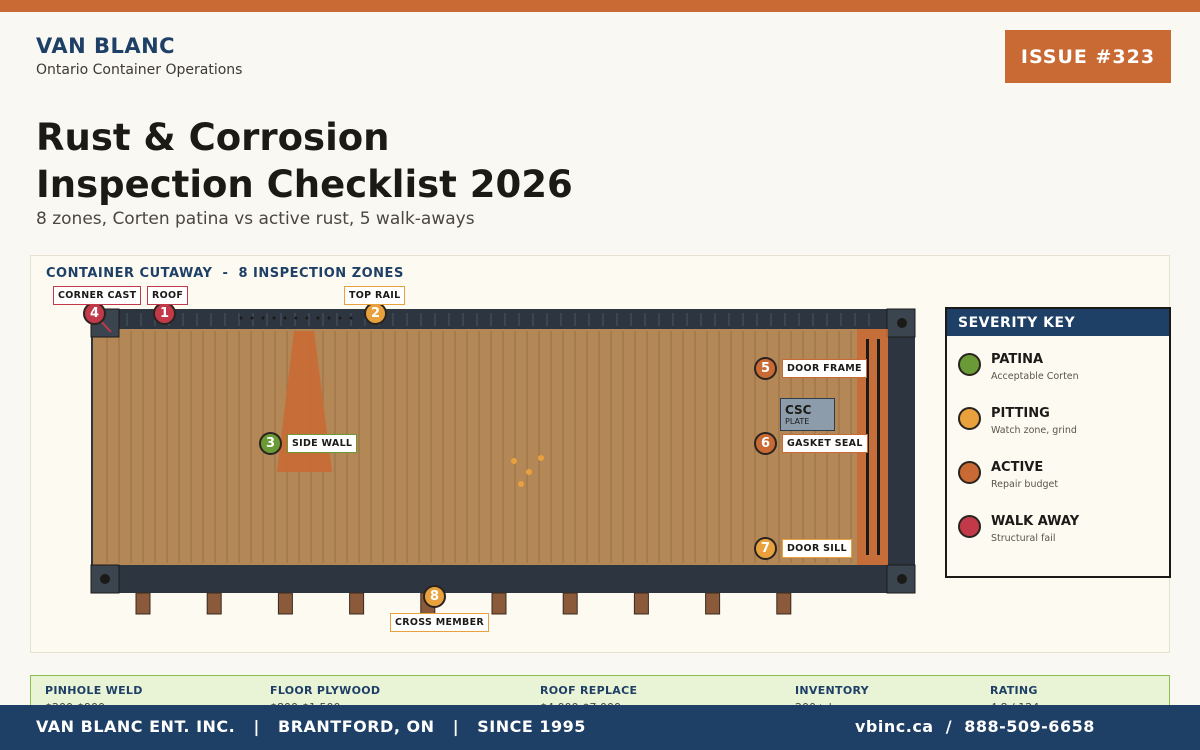 The image size is (1200, 750). What do you see at coordinates (817, 548) in the screenshot?
I see `zone-7-tag: DOOR SILL` at bounding box center [817, 548].